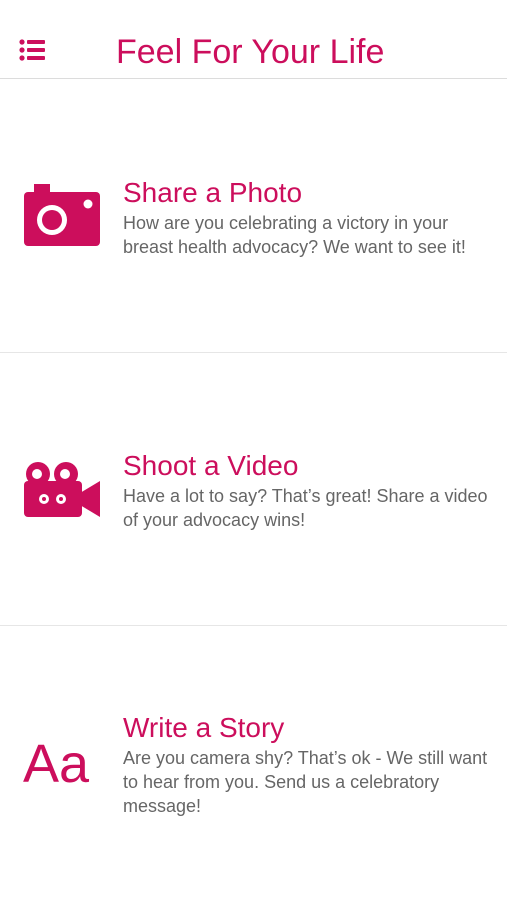 This screenshot has height=900, width=507. I want to click on menu-button, so click(33, 52).